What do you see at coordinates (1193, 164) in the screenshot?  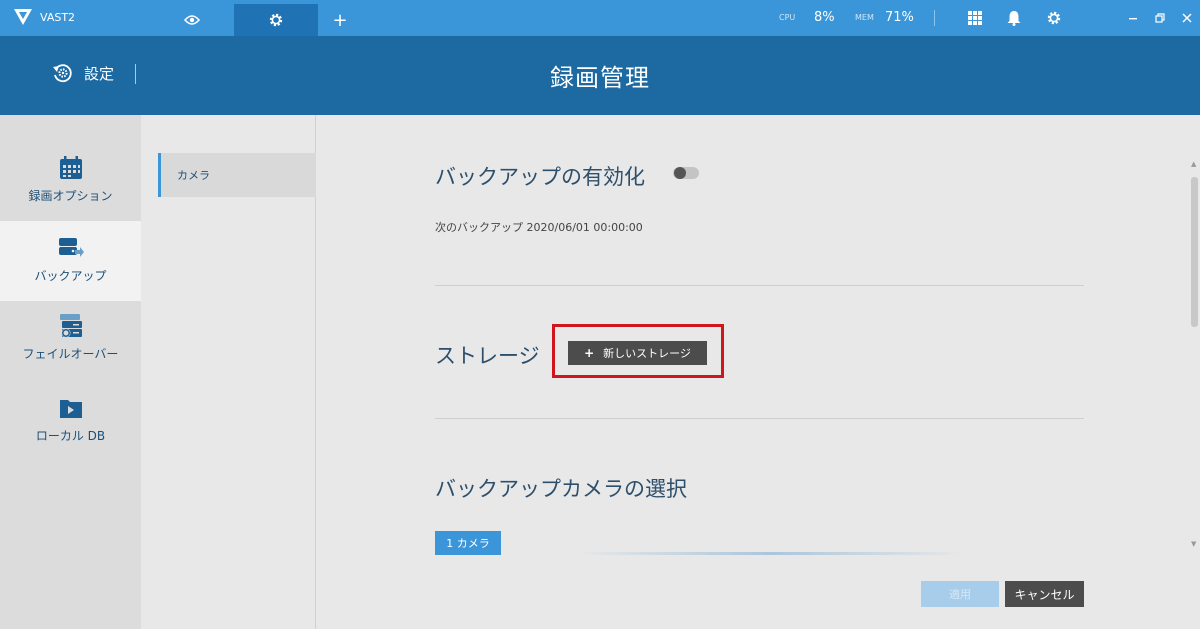 I see `scroll-up-arrow: ▲` at bounding box center [1193, 164].